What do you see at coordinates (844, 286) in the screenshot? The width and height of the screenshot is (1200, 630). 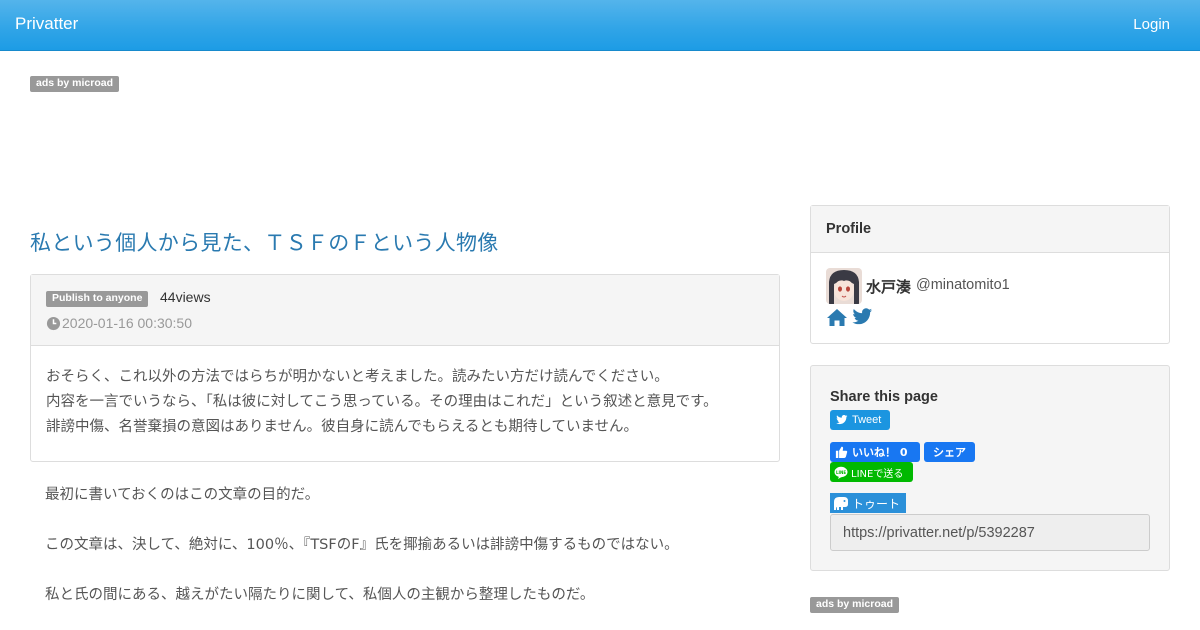 I see `avatar` at bounding box center [844, 286].